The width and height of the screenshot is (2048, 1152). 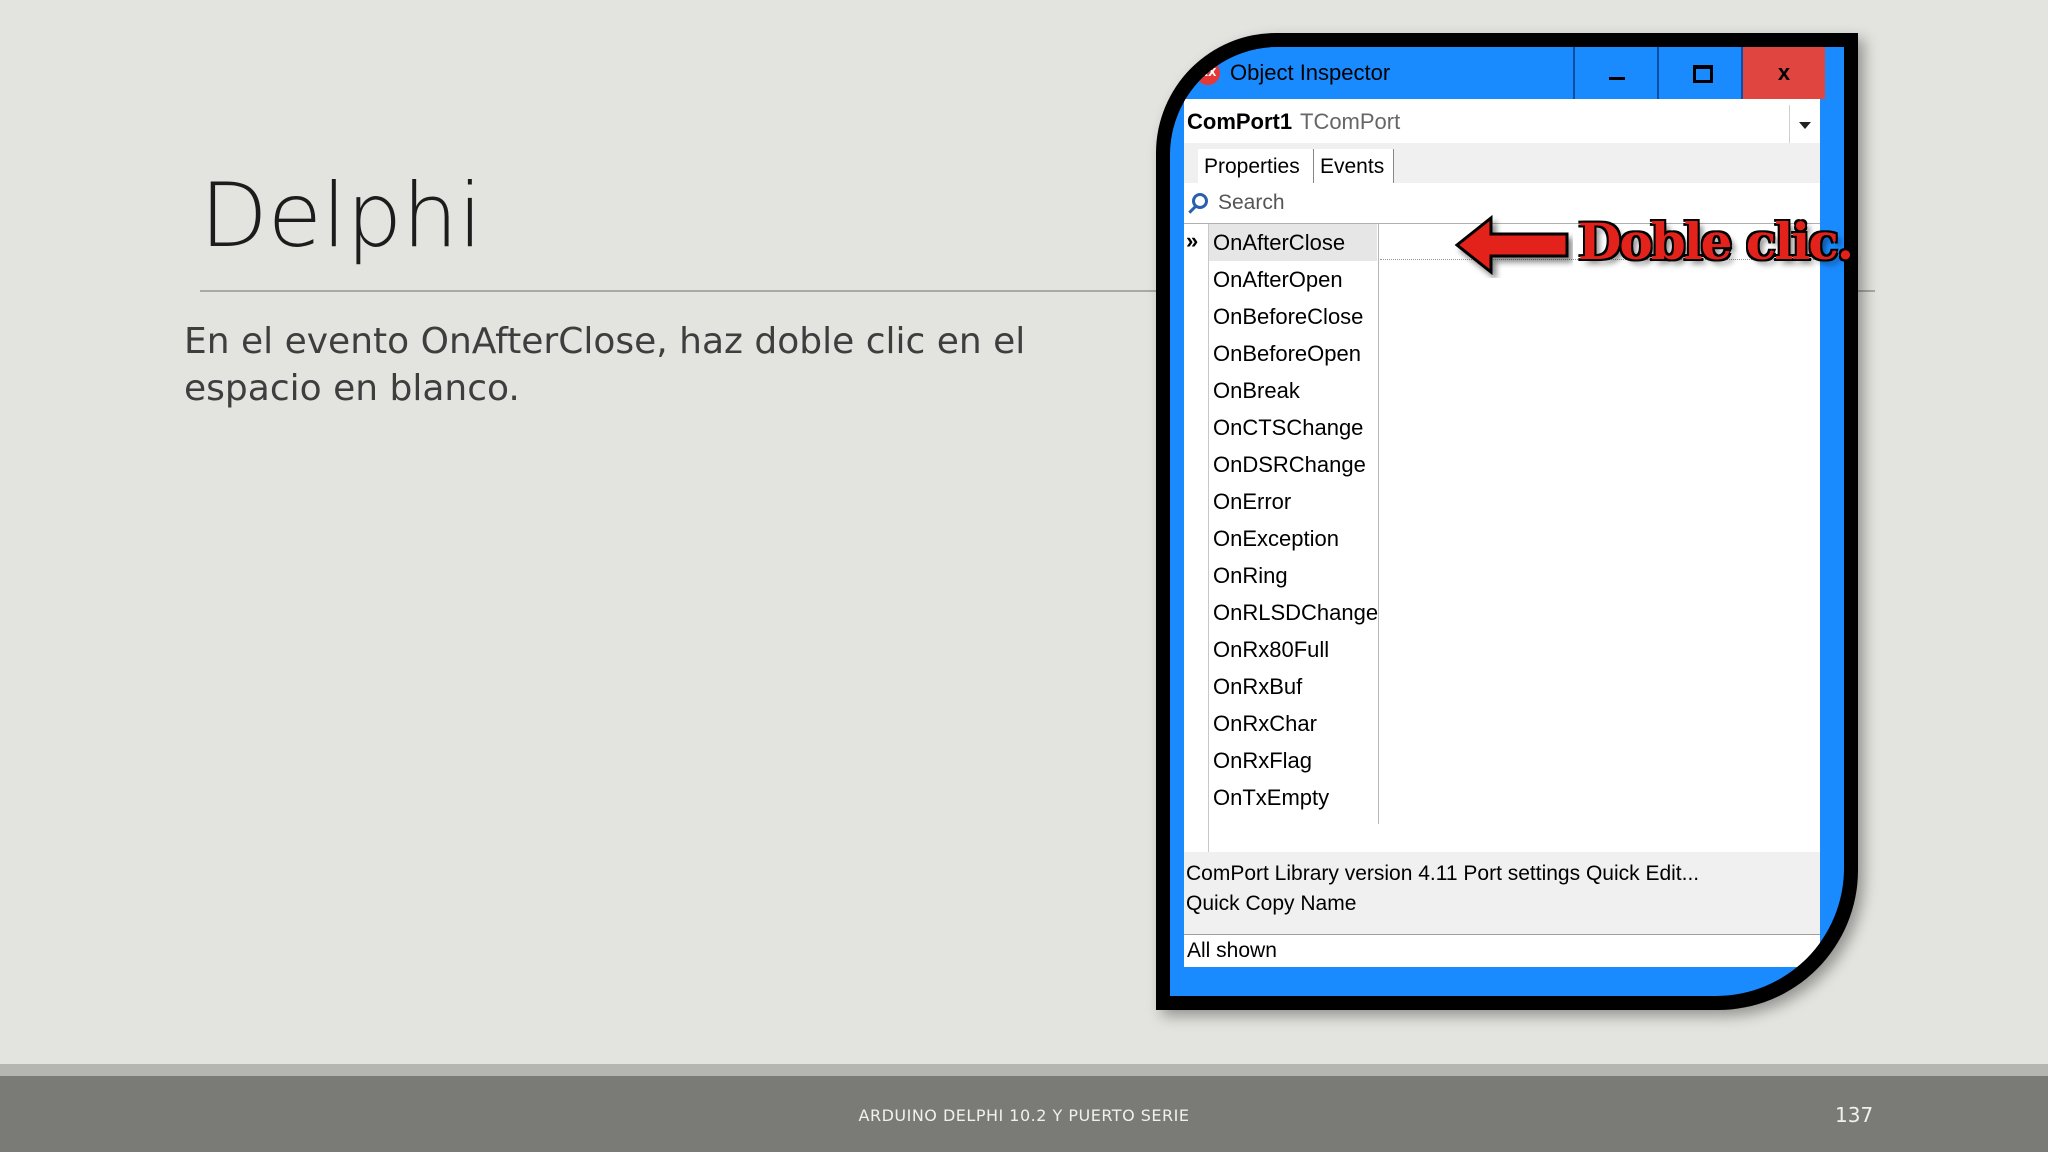 What do you see at coordinates (1293, 316) in the screenshot?
I see `event-item: OnBeforeClose` at bounding box center [1293, 316].